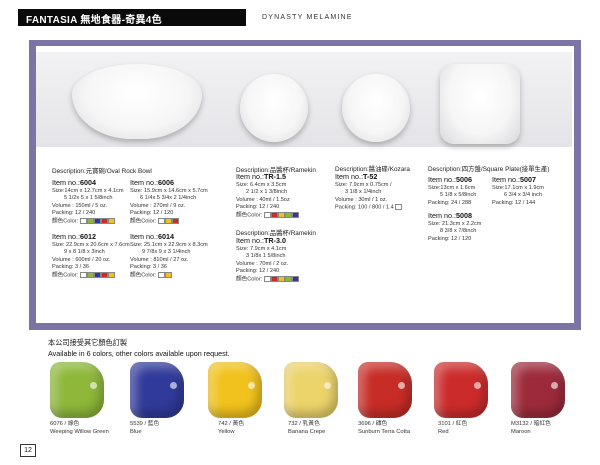 This screenshot has height=465, width=600. I want to click on ramekin-image, so click(274, 108).